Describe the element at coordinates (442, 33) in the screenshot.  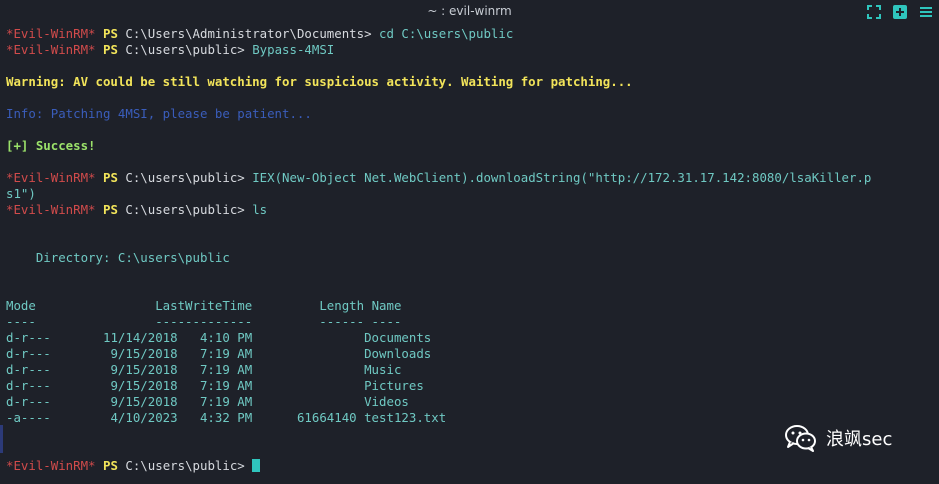
I see `command-text: cd C:\users\public` at that location.